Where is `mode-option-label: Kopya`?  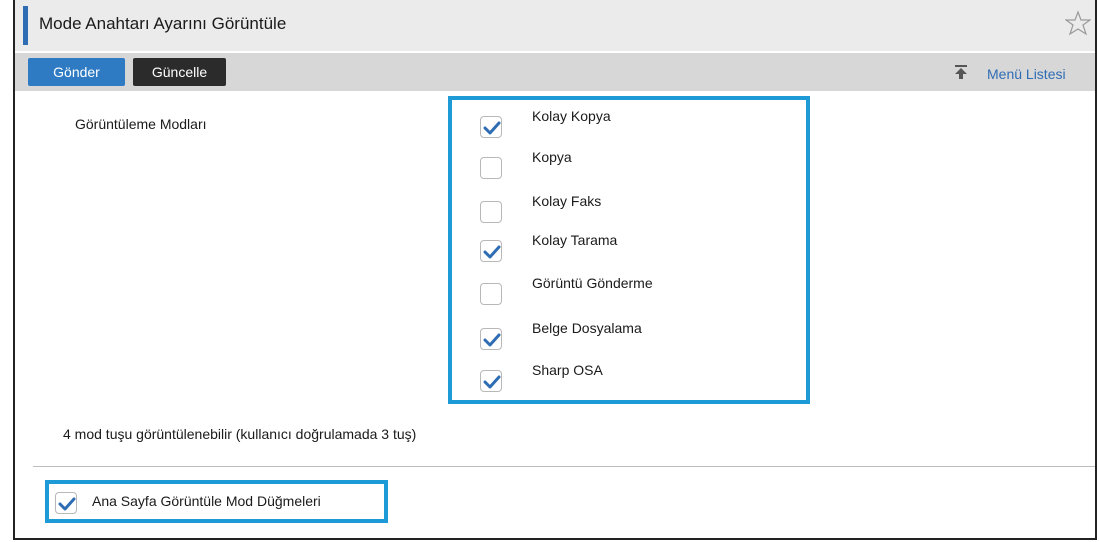
mode-option-label: Kopya is located at coordinates (552, 157).